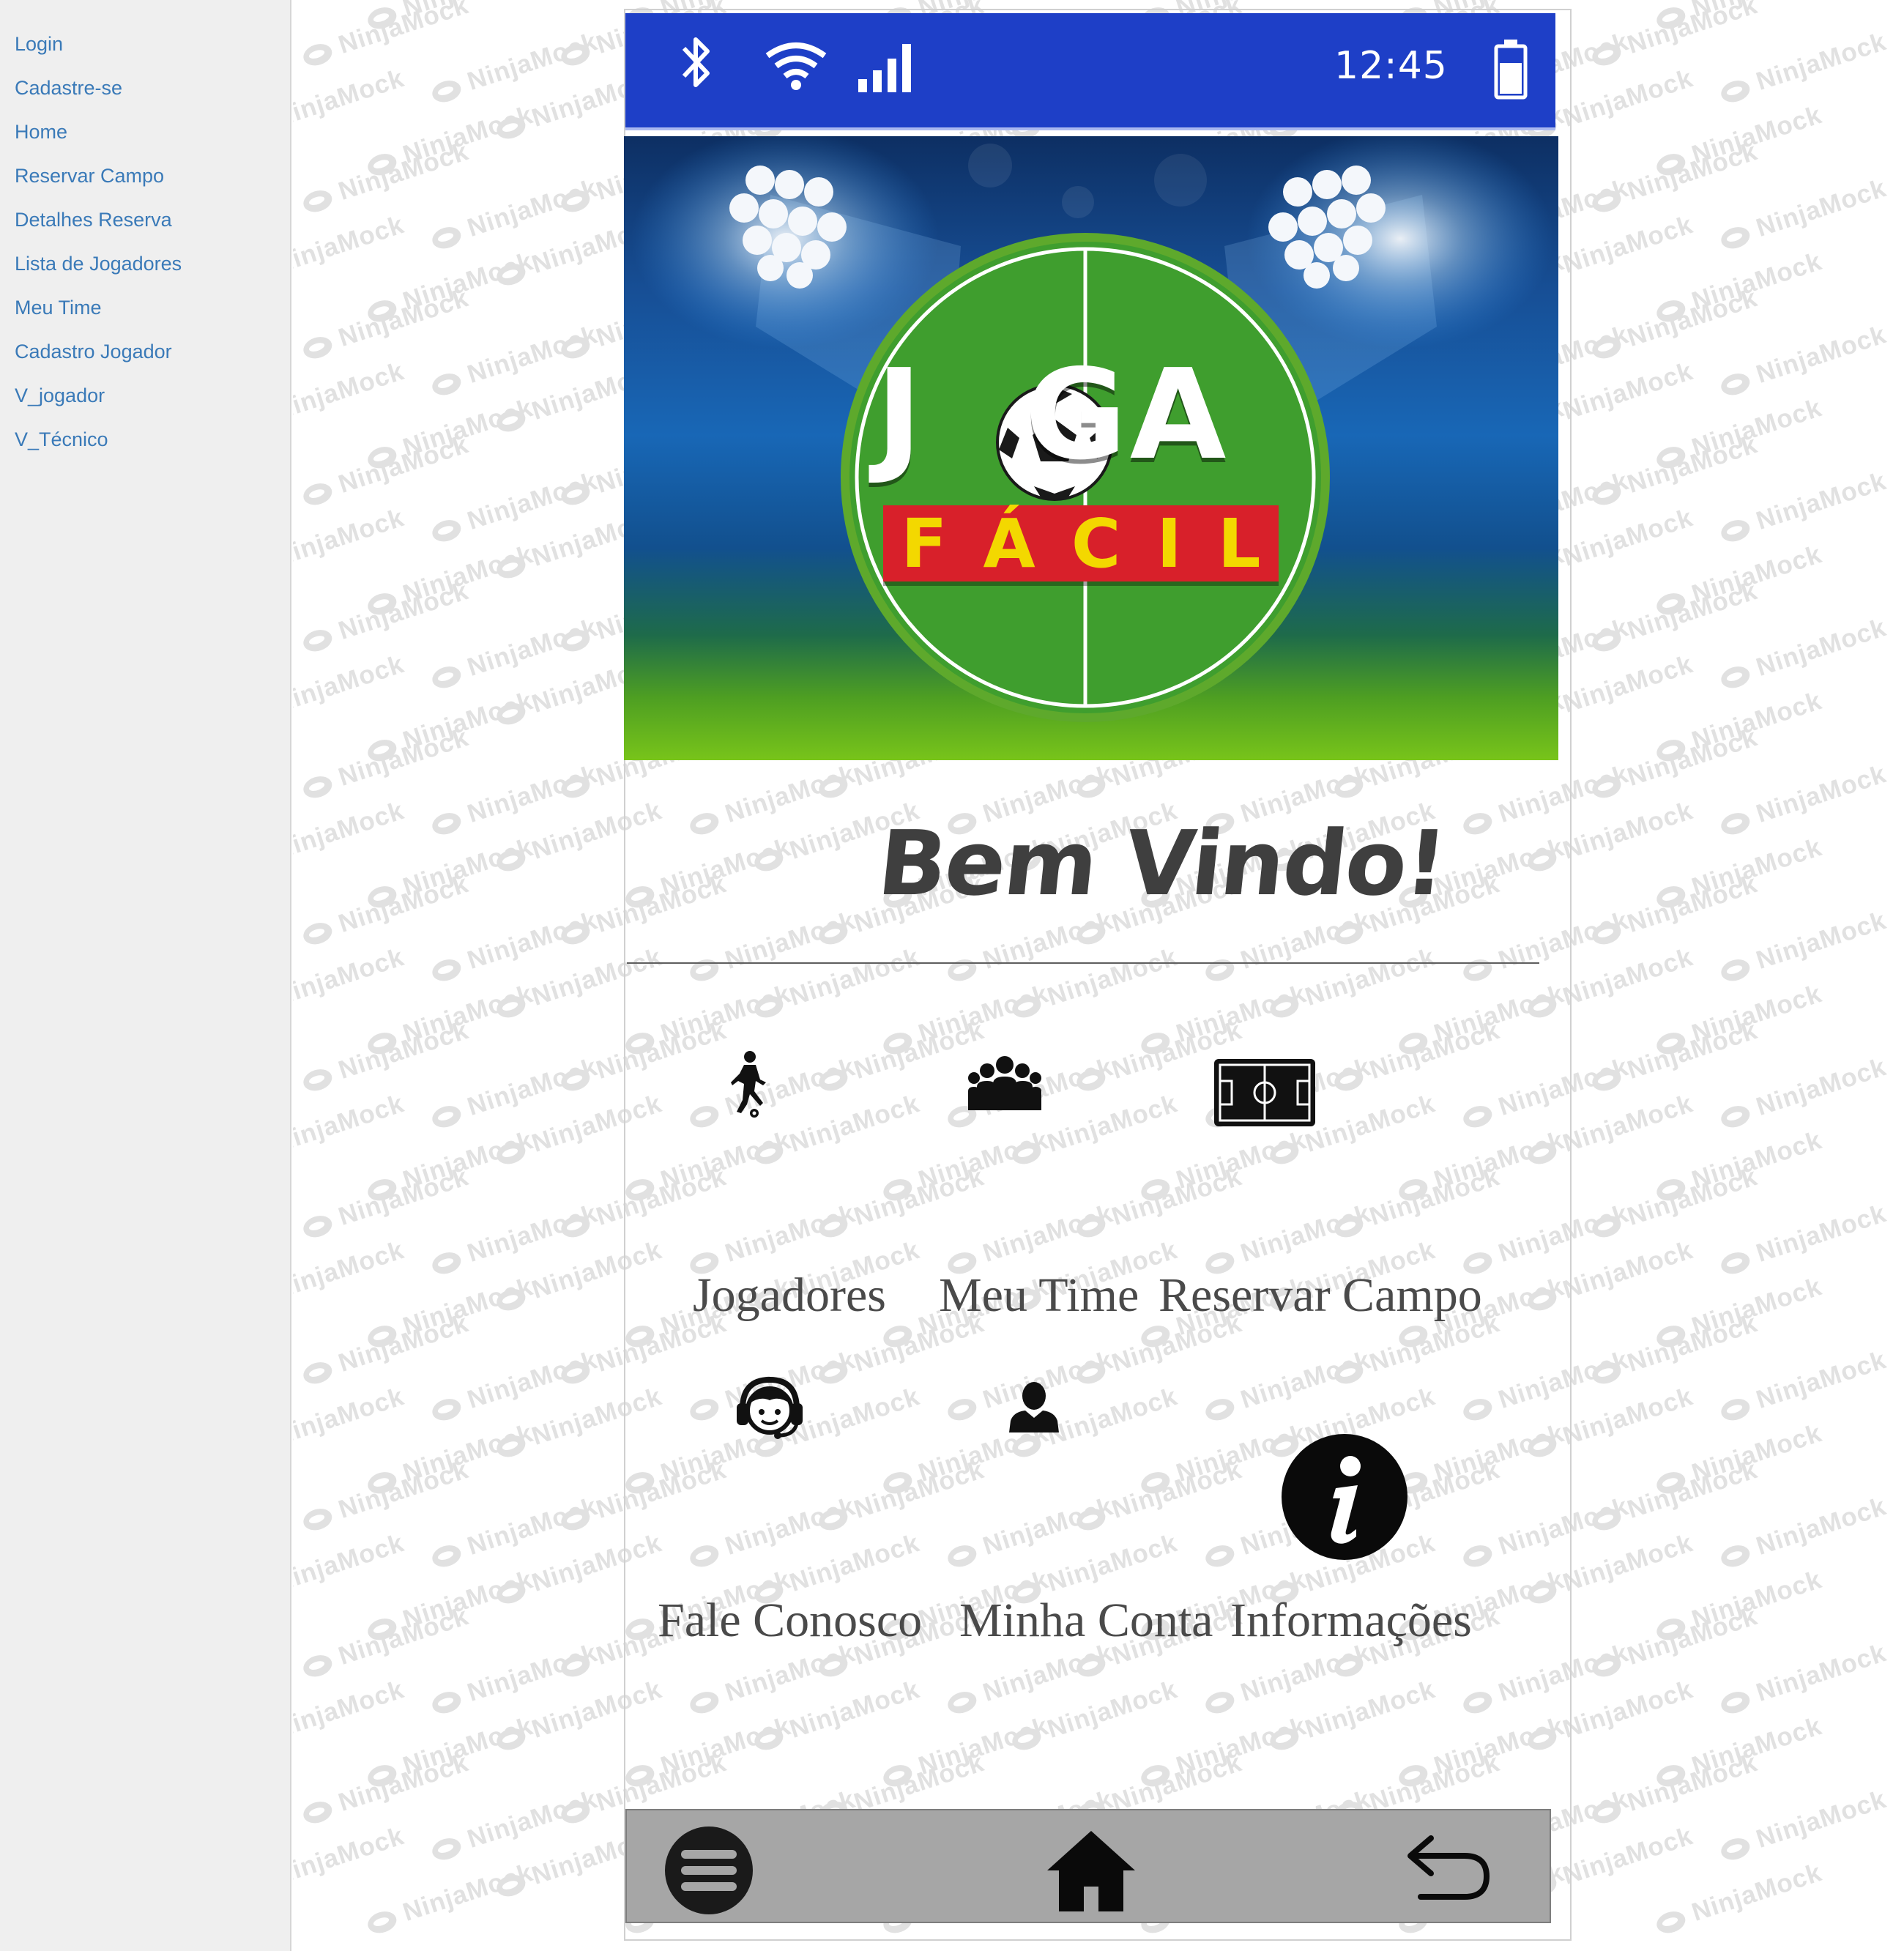 Image resolution: width=1904 pixels, height=1951 pixels. What do you see at coordinates (1091, 1871) in the screenshot?
I see `home-icon` at bounding box center [1091, 1871].